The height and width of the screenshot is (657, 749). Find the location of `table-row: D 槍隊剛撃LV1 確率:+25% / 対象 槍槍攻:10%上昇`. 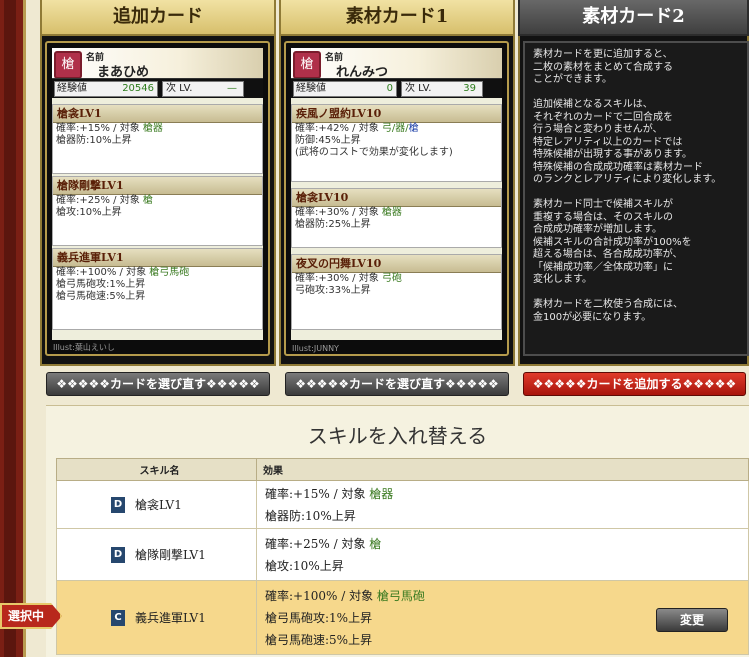

table-row: D 槍隊剛撃LV1 確率:+25% / 対象 槍槍攻:10%上昇 is located at coordinates (402, 554).